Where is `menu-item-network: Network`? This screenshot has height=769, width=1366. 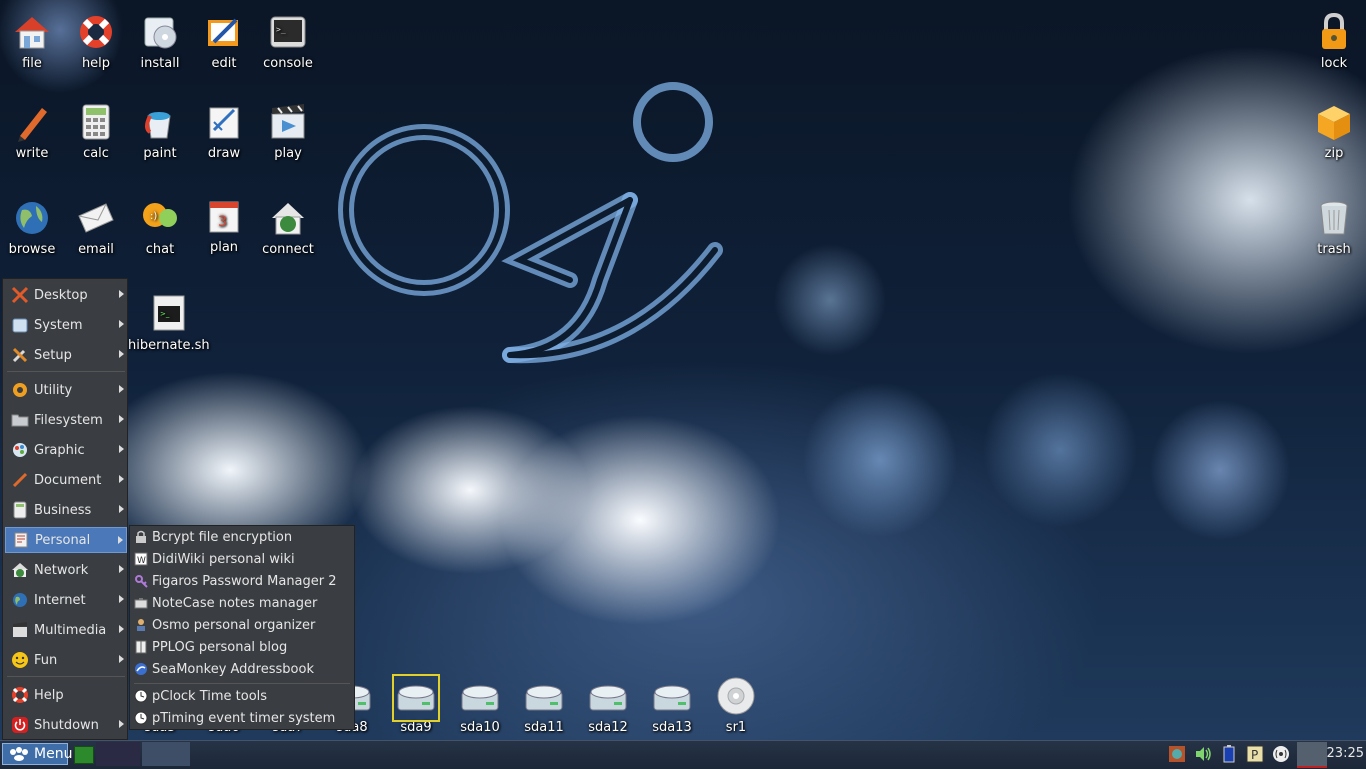
menu-item-network: Network is located at coordinates (66, 570).